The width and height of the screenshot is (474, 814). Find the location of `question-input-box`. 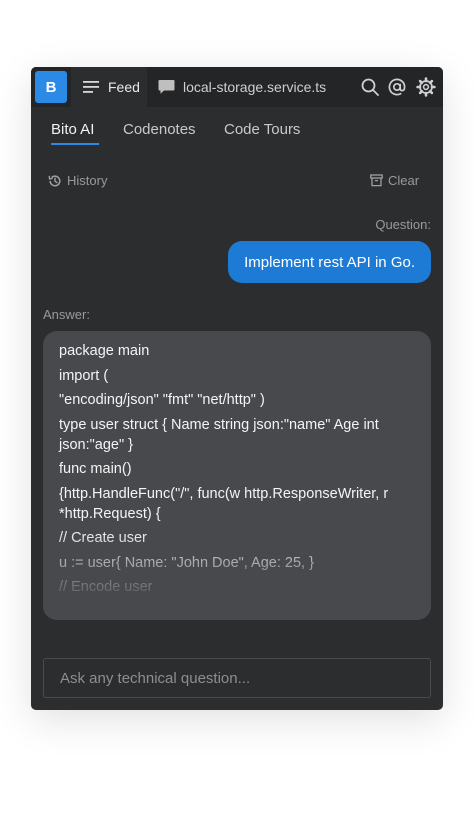

question-input-box is located at coordinates (237, 678).